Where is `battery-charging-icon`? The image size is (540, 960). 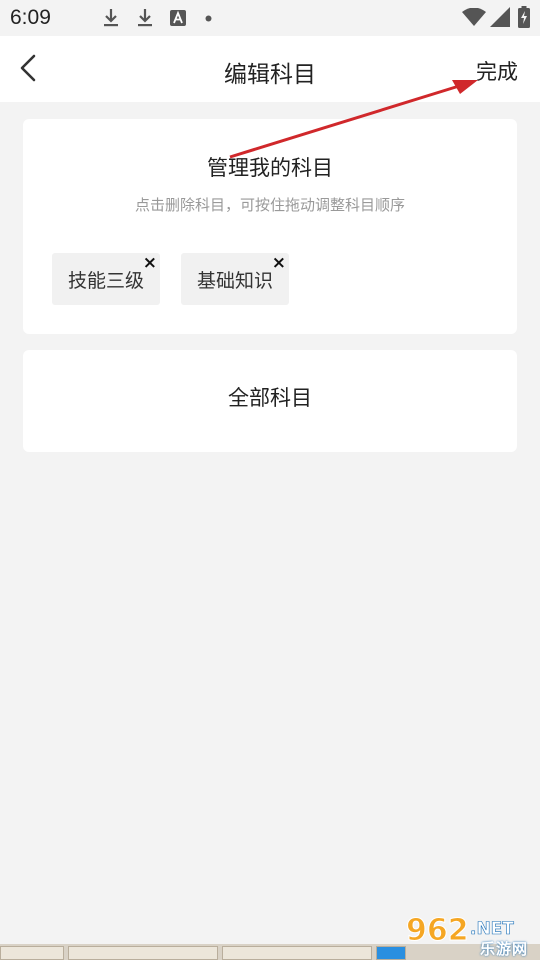
battery-charging-icon is located at coordinates (524, 17).